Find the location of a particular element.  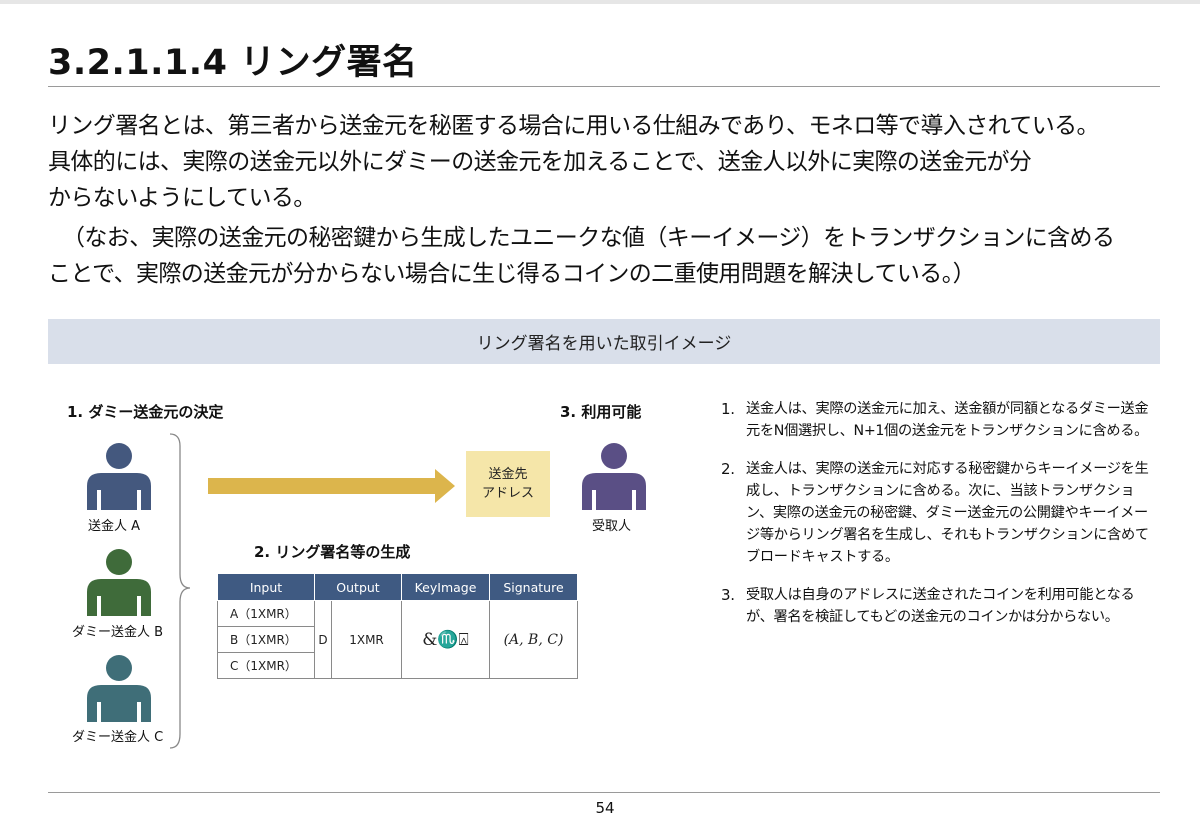

top-border is located at coordinates (600, 2).